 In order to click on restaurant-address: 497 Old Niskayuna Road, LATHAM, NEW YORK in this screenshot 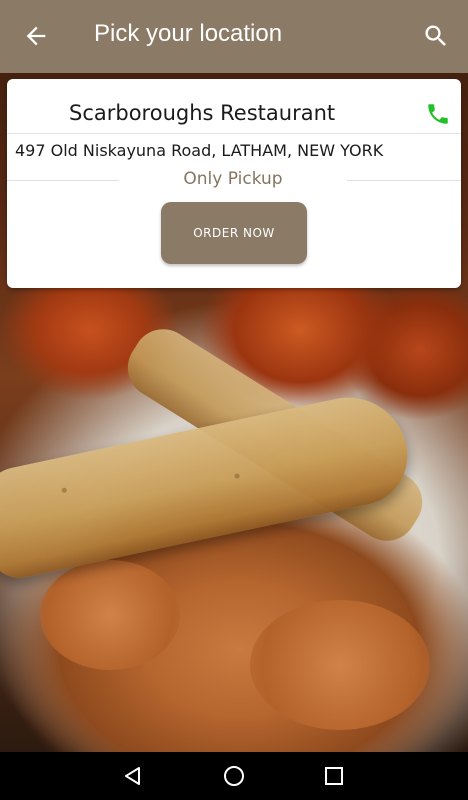, I will do `click(199, 150)`.